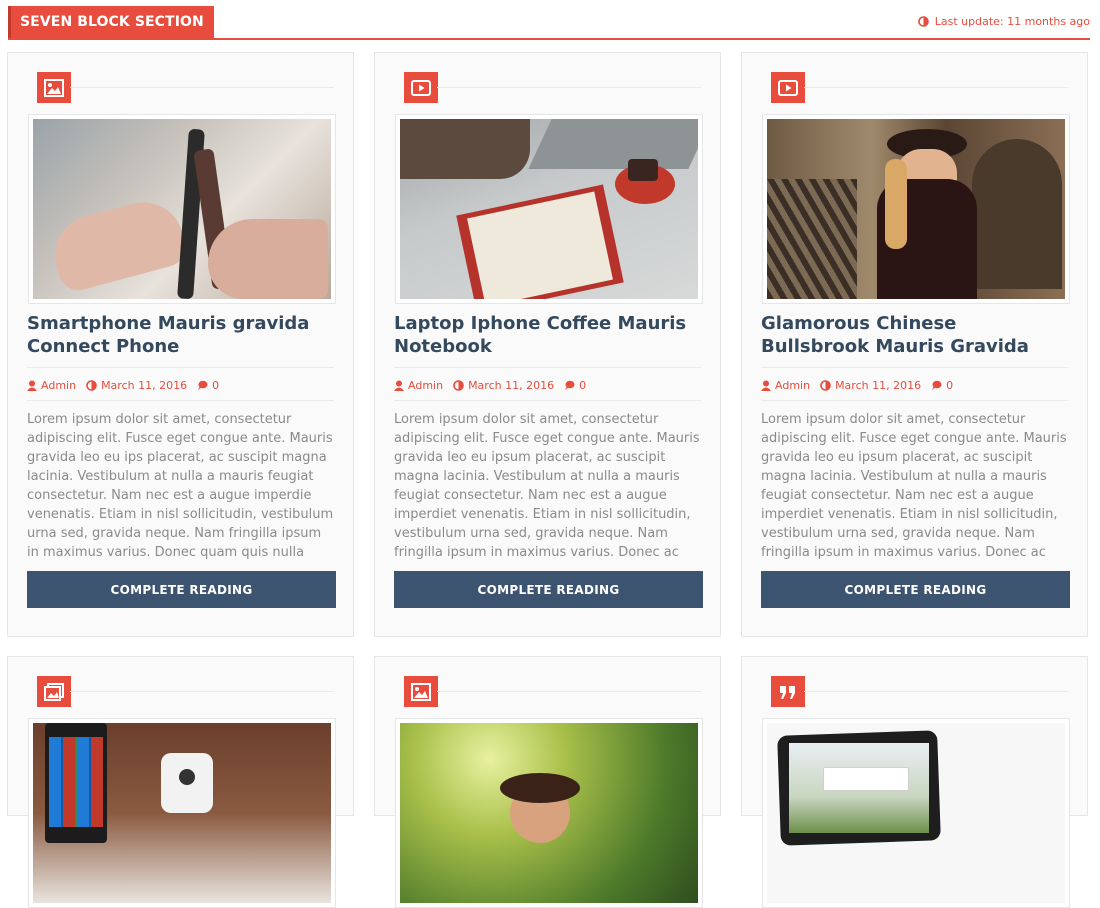  Describe the element at coordinates (111, 22) in the screenshot. I see `section-title: SEVEN BLOCK SECTION` at that location.